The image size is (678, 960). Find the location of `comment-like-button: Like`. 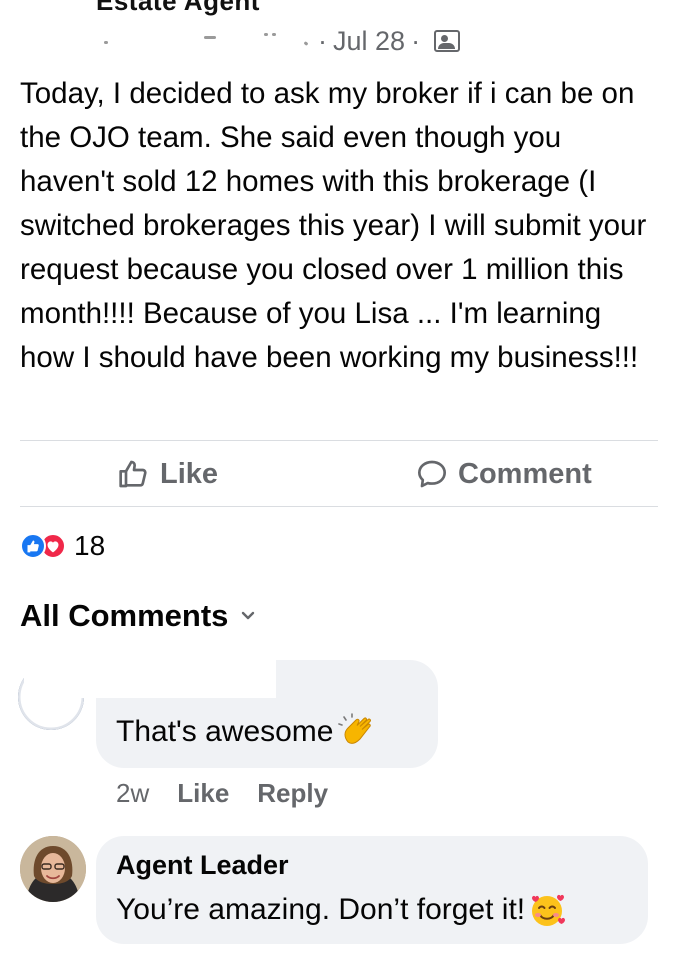

comment-like-button: Like is located at coordinates (203, 793).